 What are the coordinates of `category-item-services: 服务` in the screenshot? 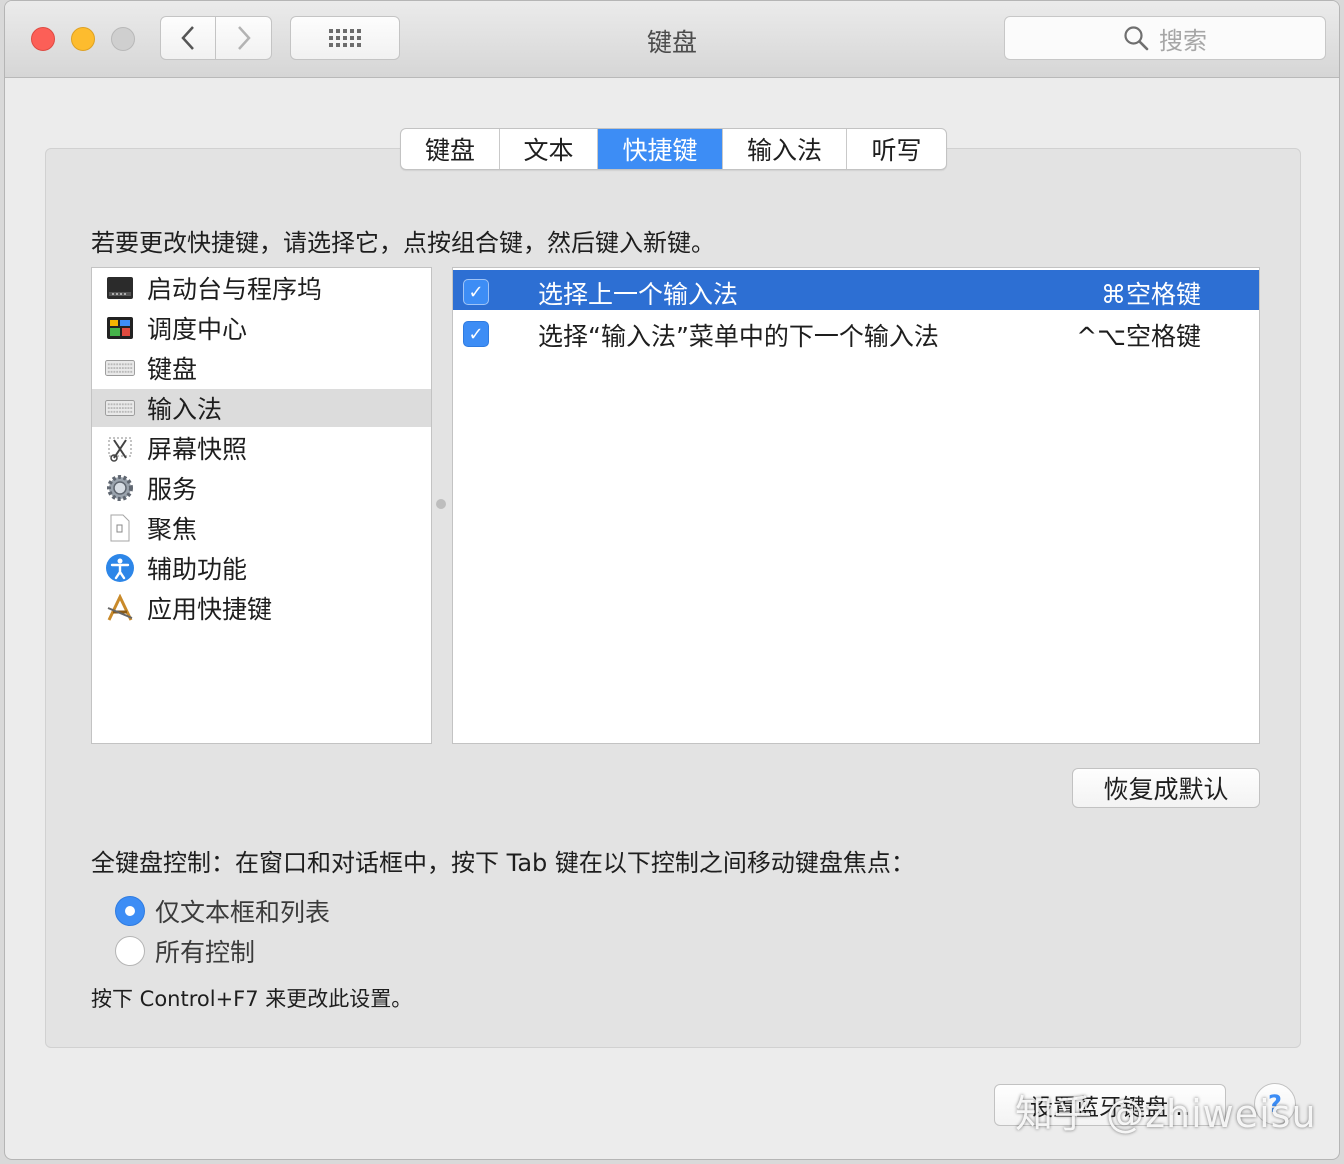 It's located at (261, 488).